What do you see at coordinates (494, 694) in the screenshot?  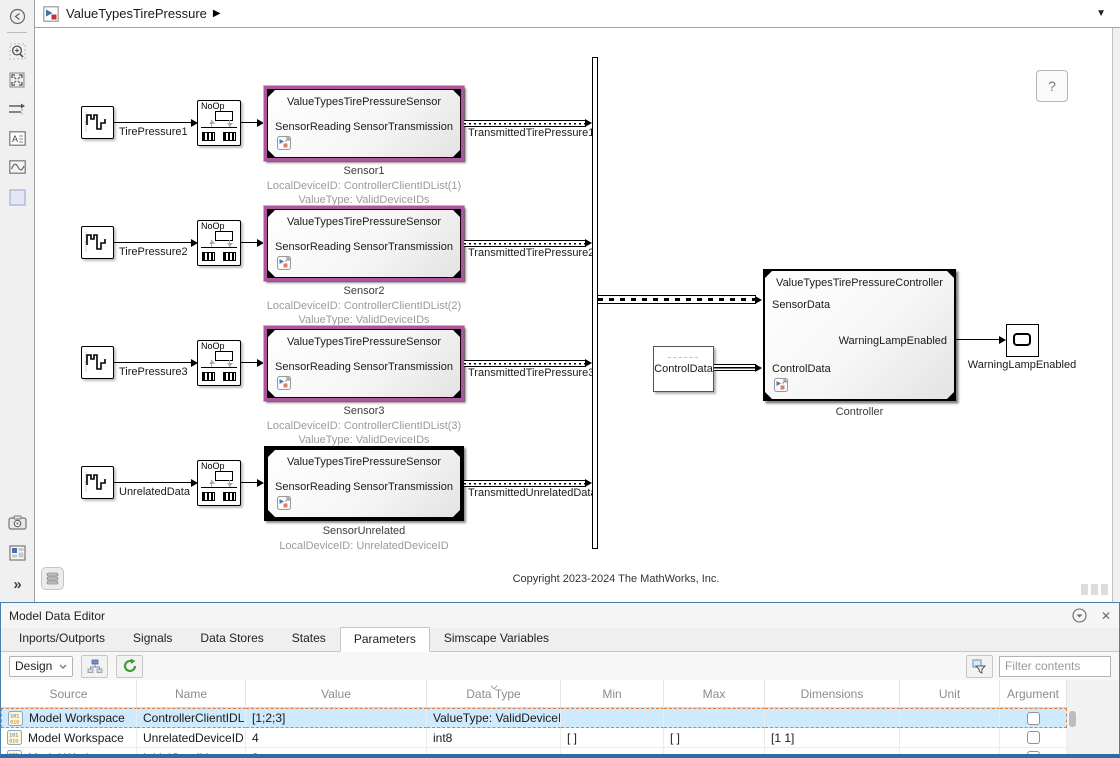 I see `column-header-data-type: Data Type` at bounding box center [494, 694].